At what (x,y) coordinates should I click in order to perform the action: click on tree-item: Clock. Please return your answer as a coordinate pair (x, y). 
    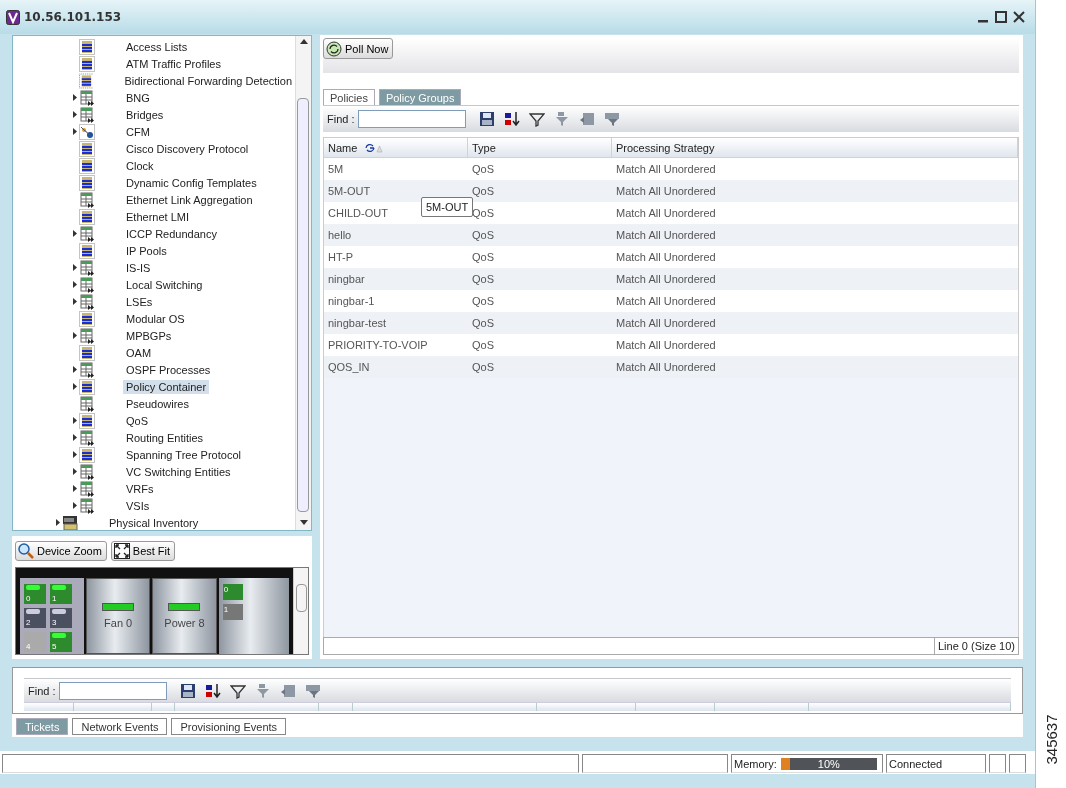
    Looking at the image, I should click on (140, 165).